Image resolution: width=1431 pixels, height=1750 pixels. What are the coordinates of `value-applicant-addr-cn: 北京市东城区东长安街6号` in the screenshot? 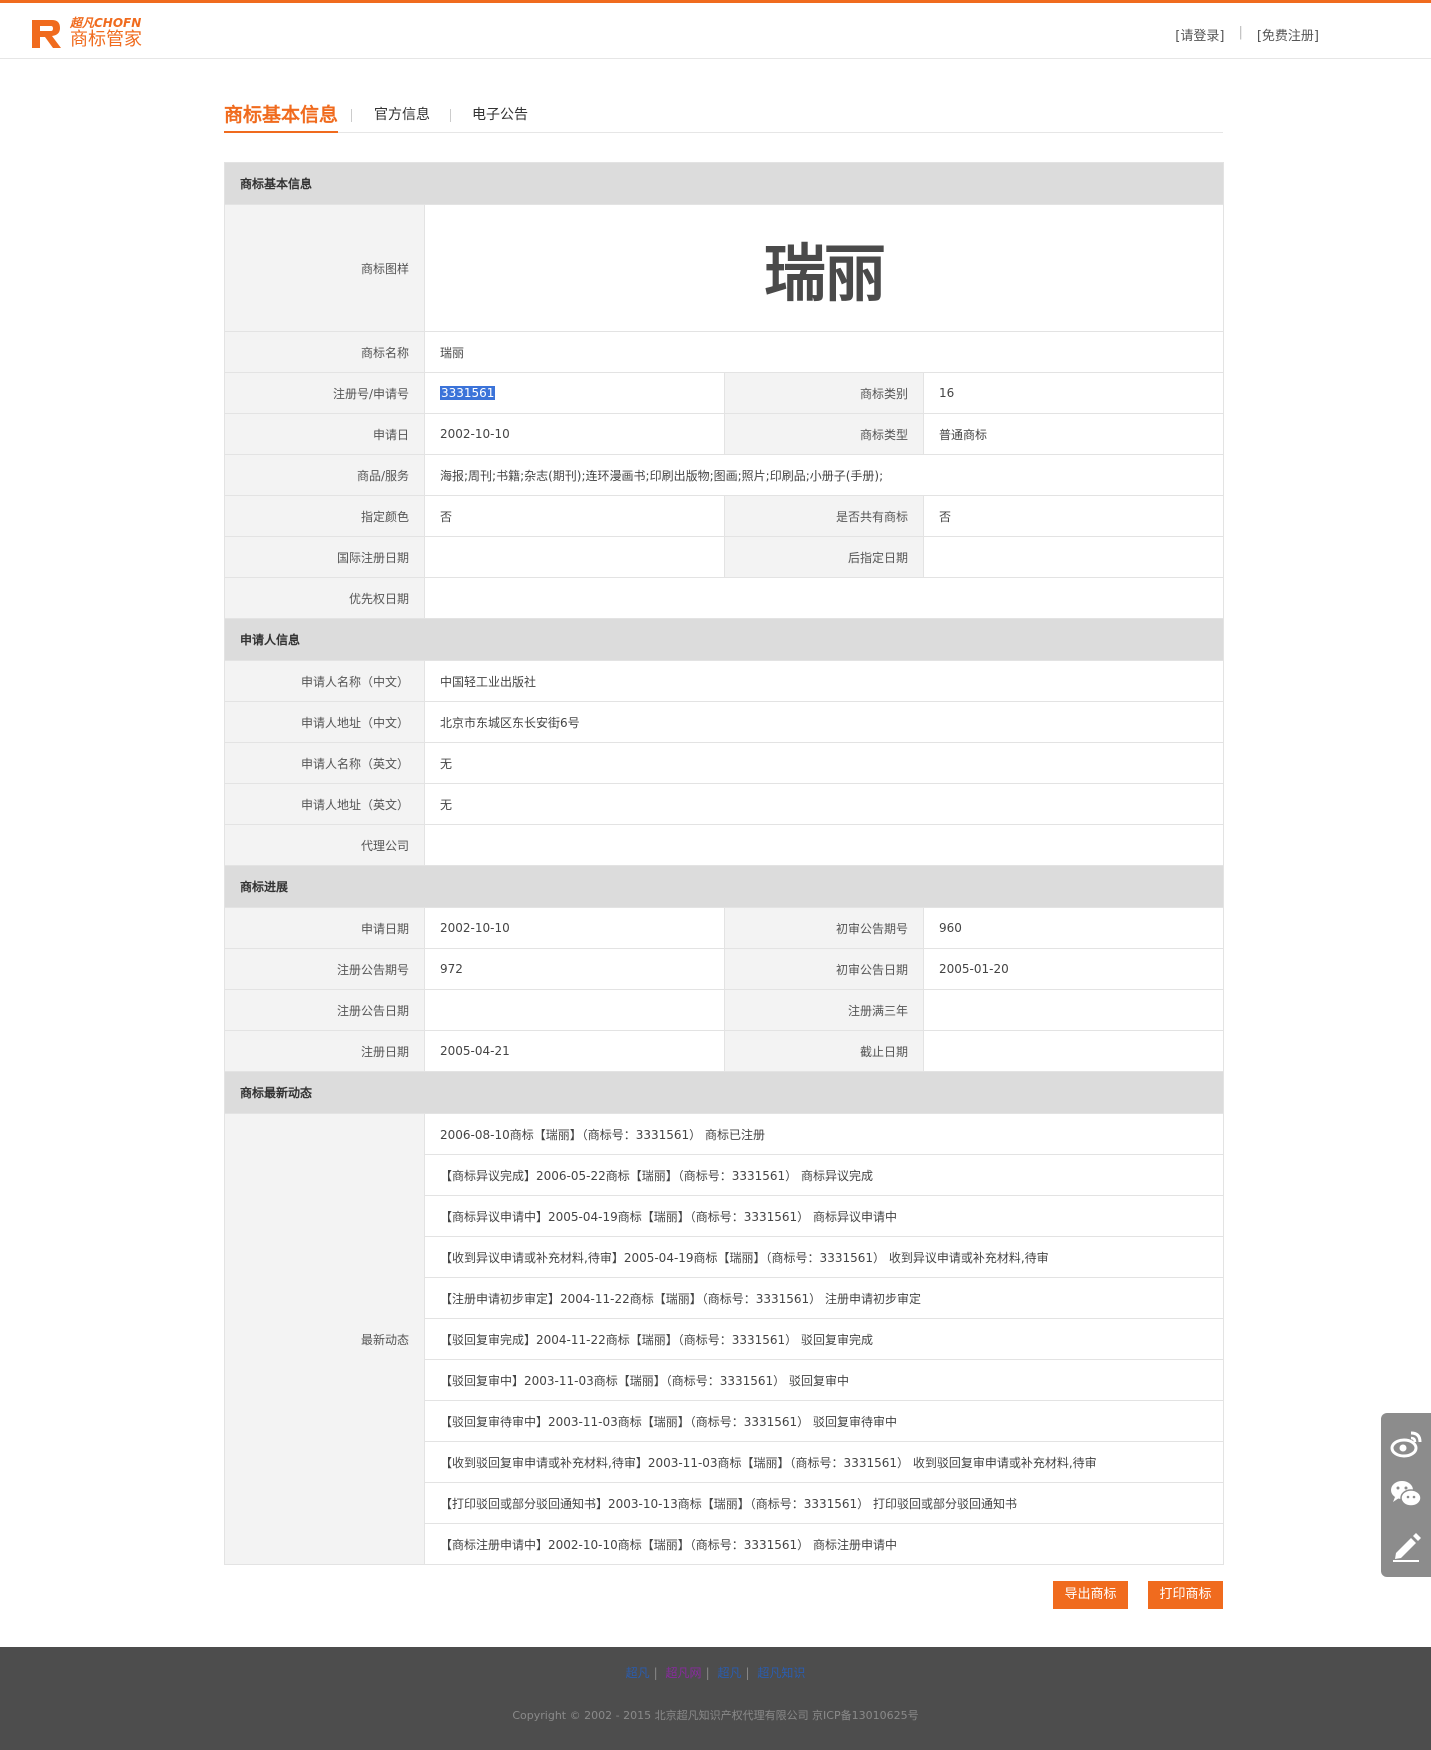 It's located at (824, 722).